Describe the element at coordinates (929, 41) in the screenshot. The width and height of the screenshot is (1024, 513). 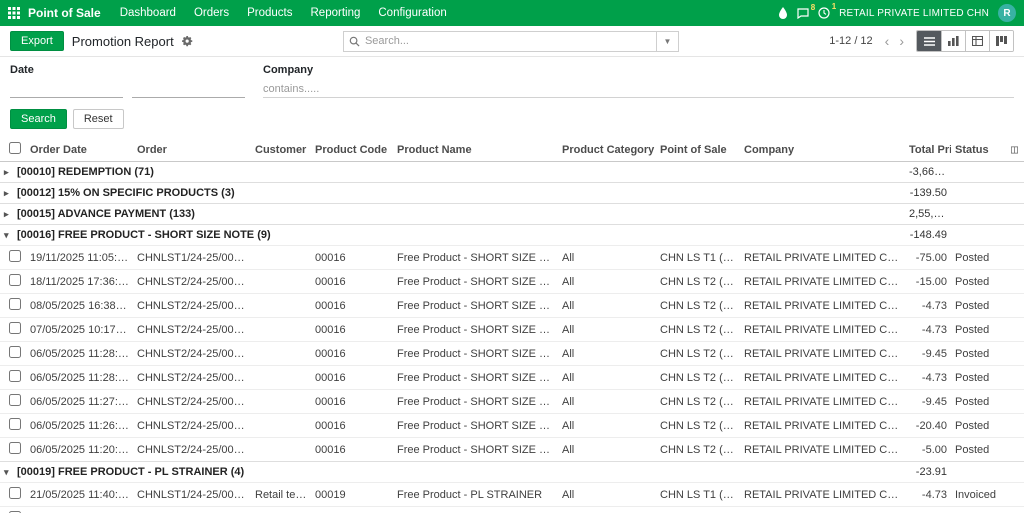
I see `list-view-button` at that location.